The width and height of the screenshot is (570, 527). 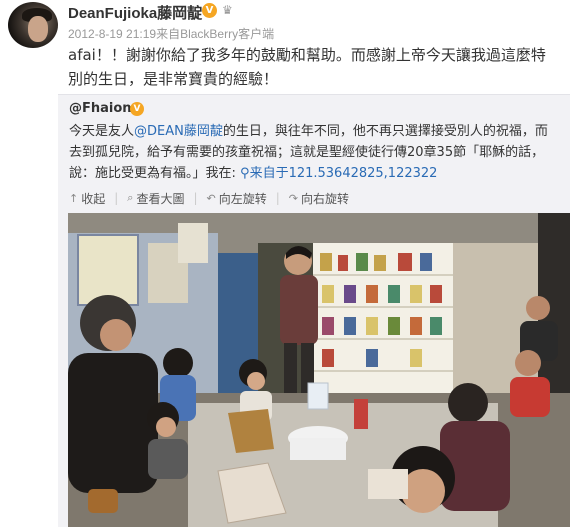 What do you see at coordinates (325, 198) in the screenshot?
I see `rotate-right-label: 向右旋转` at bounding box center [325, 198].